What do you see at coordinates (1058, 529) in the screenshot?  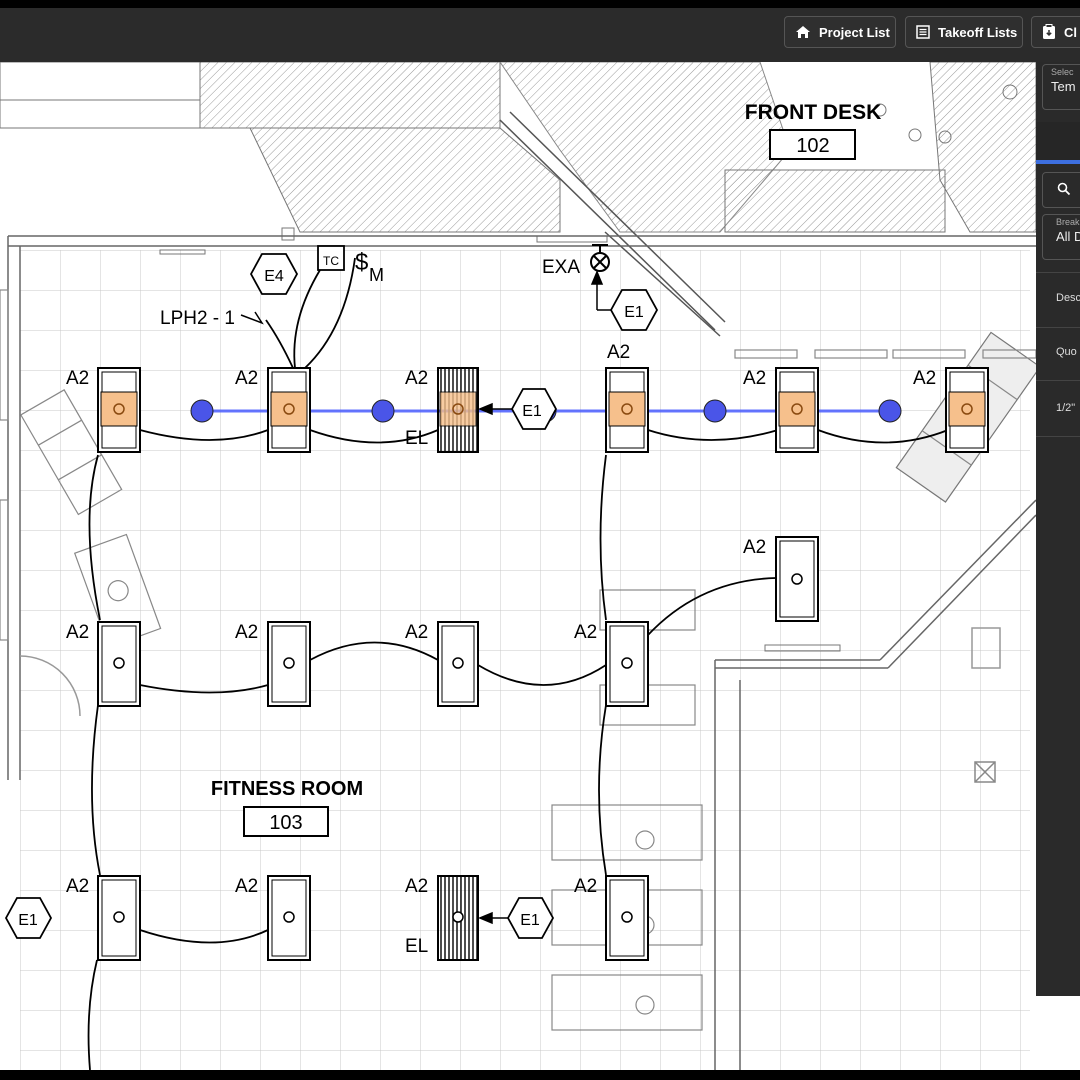 I see `side-panel: Selec Tem Break All D Desc Quo 1/2"` at bounding box center [1058, 529].